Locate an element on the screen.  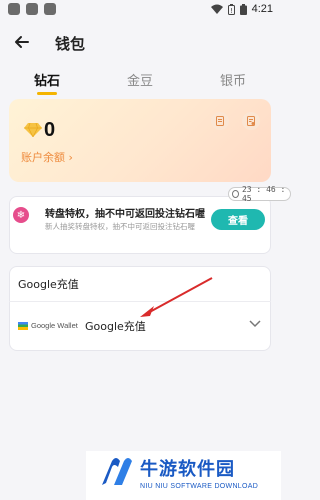
tab-label: 金豆 is located at coordinates (139, 81).